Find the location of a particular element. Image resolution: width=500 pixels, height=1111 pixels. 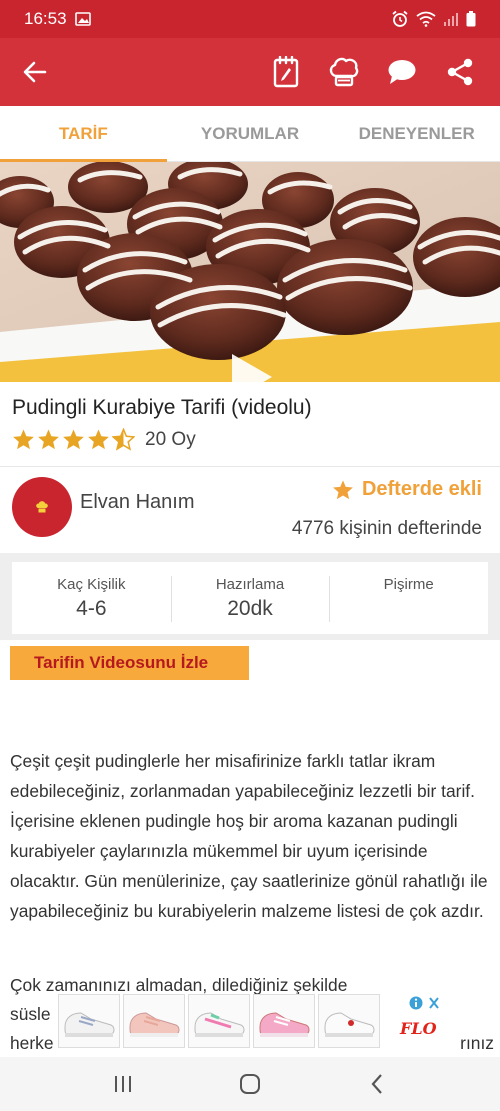

wifi-icon is located at coordinates (426, 19).